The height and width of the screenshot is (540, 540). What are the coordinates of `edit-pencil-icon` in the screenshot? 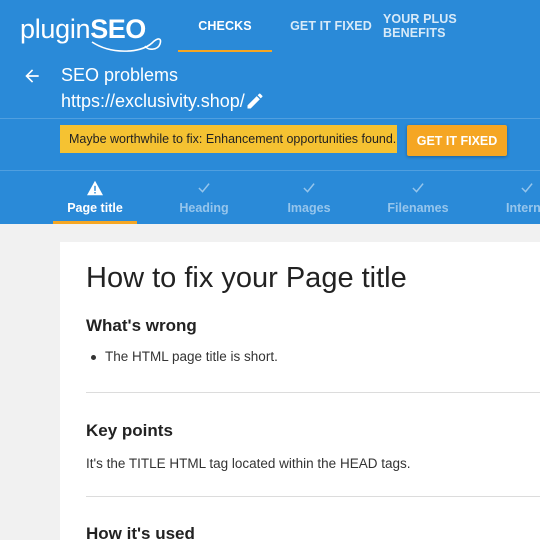 It's located at (255, 101).